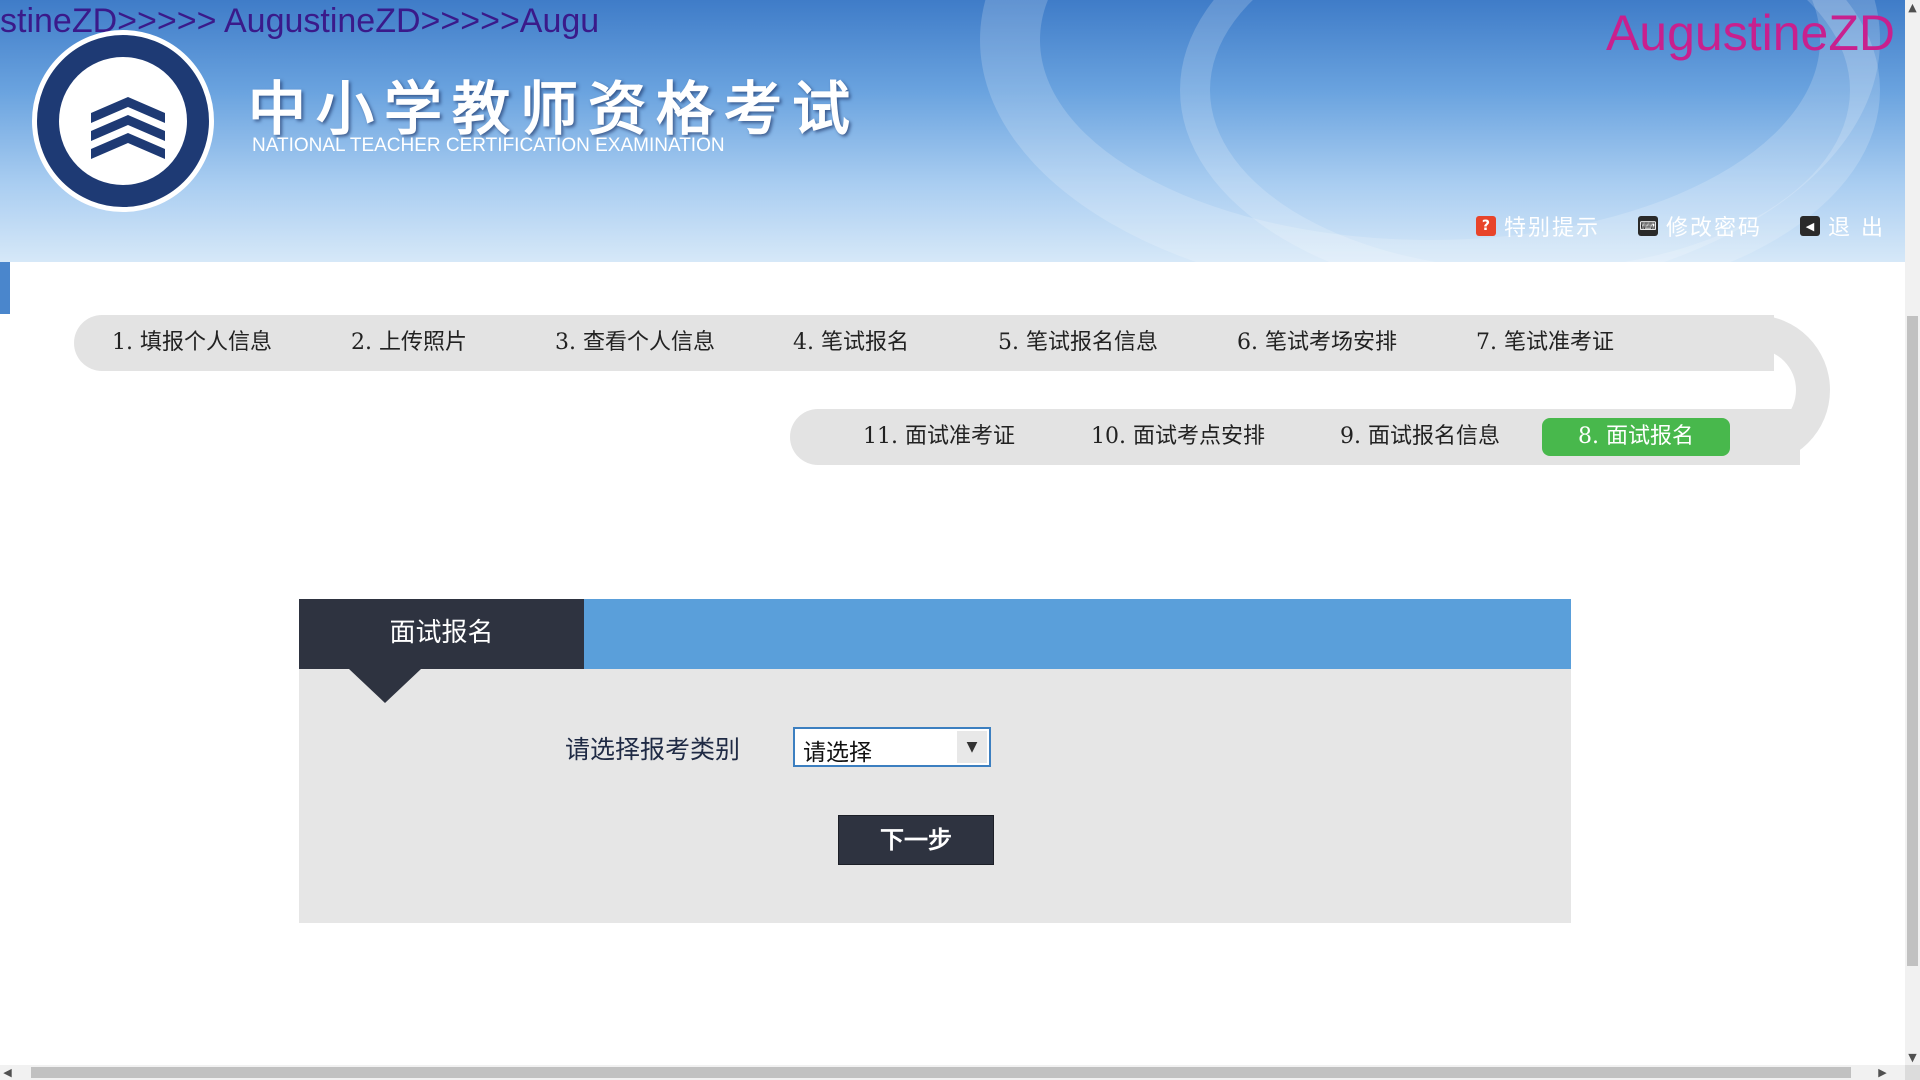 Image resolution: width=1920 pixels, height=1080 pixels. I want to click on logout-label: 退 出, so click(1856, 228).